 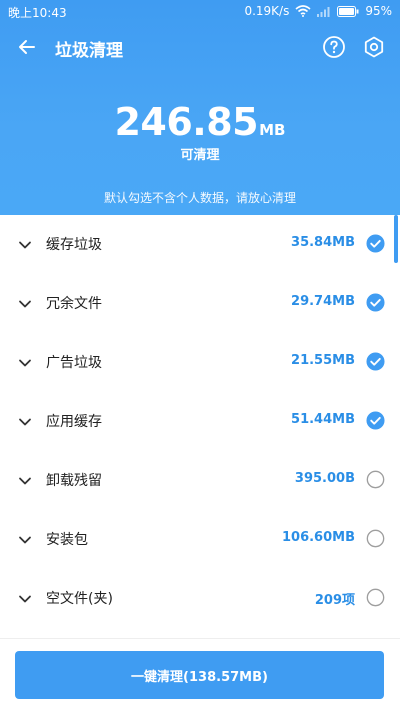 What do you see at coordinates (323, 301) in the screenshot?
I see `item-size: 29.74MB` at bounding box center [323, 301].